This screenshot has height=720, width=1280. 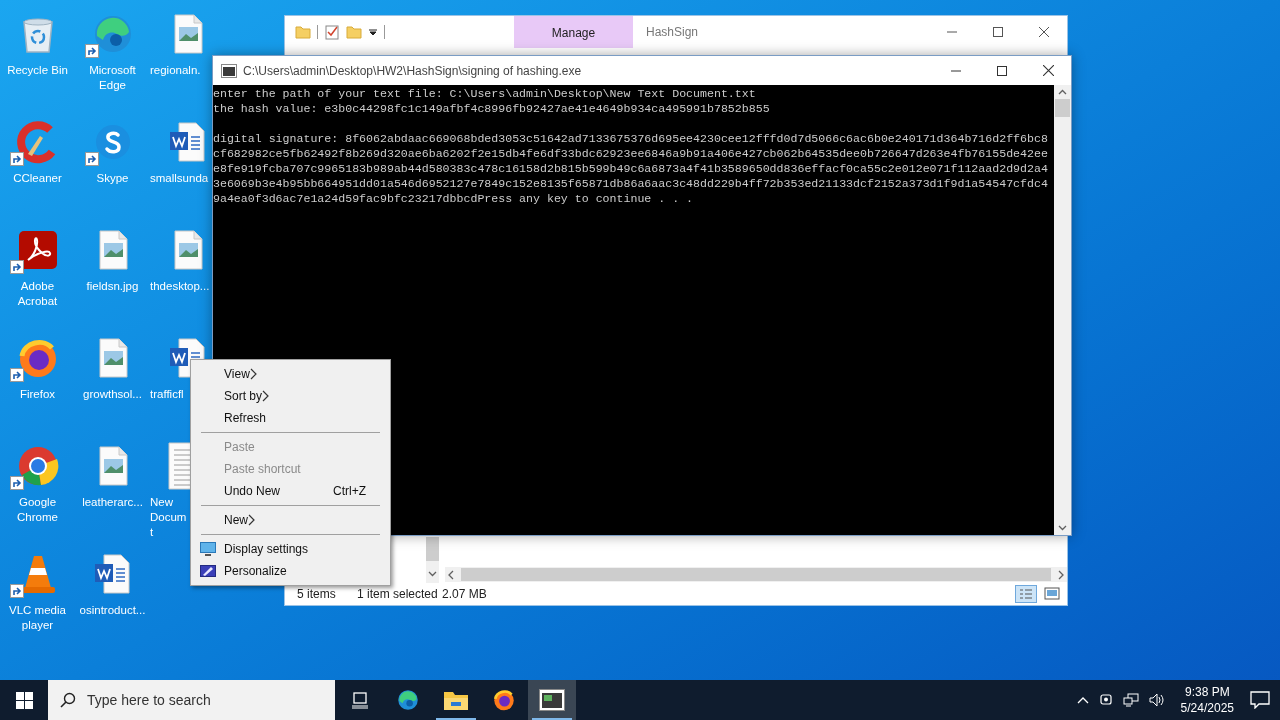 What do you see at coordinates (373, 32) in the screenshot?
I see `dropdown-caret-icon` at bounding box center [373, 32].